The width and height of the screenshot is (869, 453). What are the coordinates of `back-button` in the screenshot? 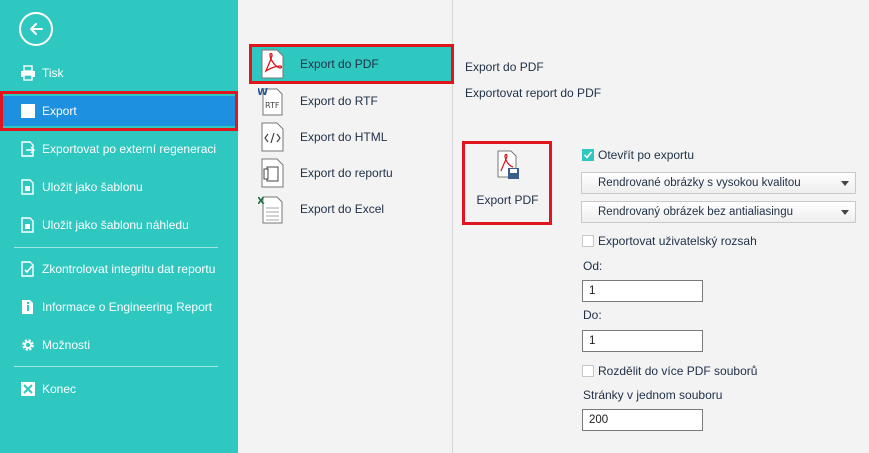 It's located at (36, 29).